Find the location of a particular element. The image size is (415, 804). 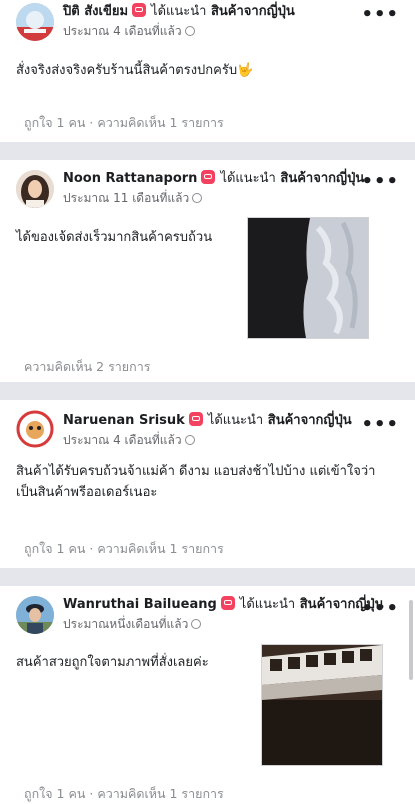

scrollbar is located at coordinates (411, 640).